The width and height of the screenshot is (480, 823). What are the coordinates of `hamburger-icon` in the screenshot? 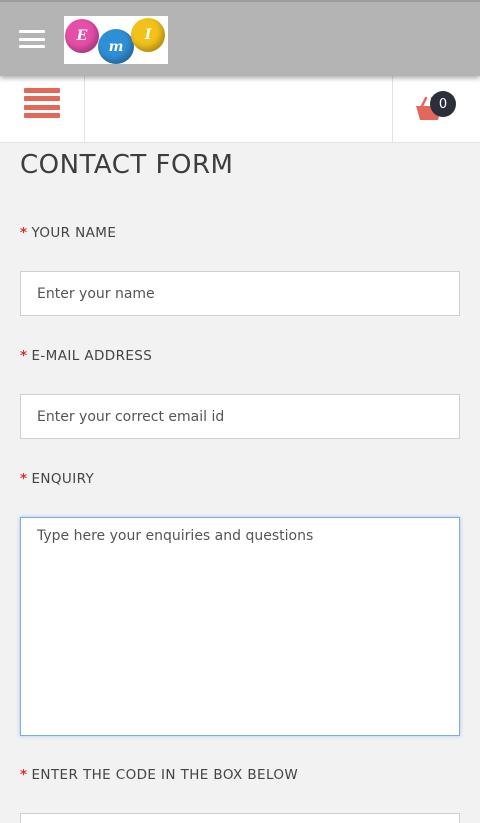 It's located at (32, 39).